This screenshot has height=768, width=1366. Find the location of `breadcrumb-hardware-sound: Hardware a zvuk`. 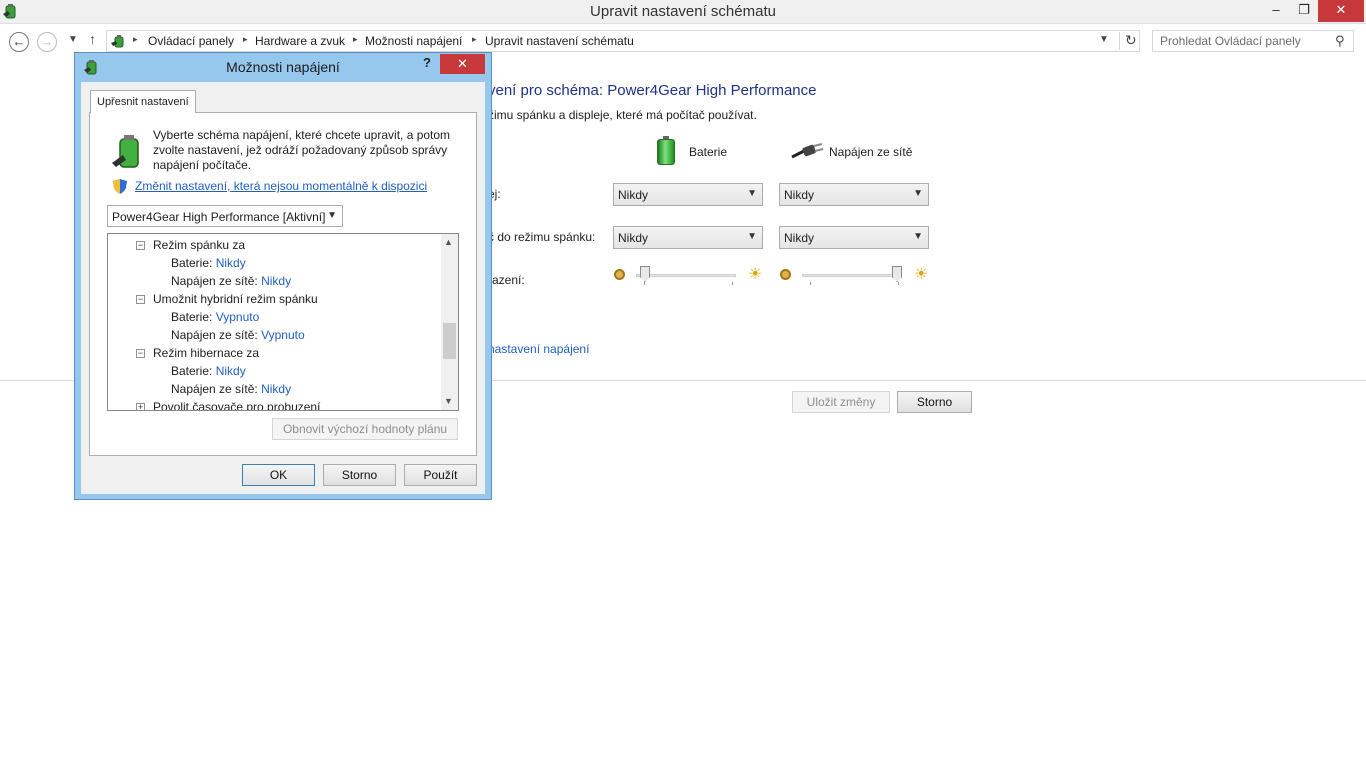

breadcrumb-hardware-sound: Hardware a zvuk is located at coordinates (300, 41).